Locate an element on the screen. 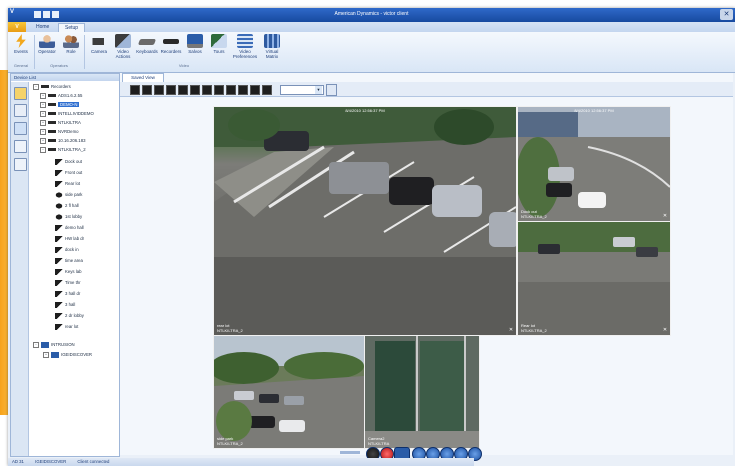 Image resolution: width=735 pixels, height=466 pixels. tree-node-recorders: − Recorders is located at coordinates (52, 87).